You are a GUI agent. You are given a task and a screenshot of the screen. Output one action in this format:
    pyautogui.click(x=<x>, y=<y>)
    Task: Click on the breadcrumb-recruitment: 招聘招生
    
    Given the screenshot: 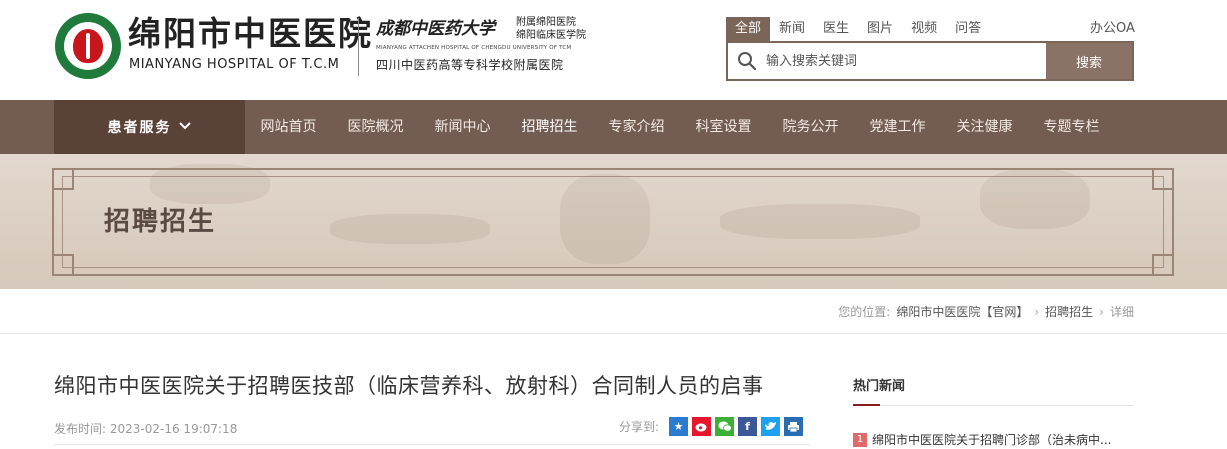 What is the action you would take?
    pyautogui.click(x=1069, y=311)
    